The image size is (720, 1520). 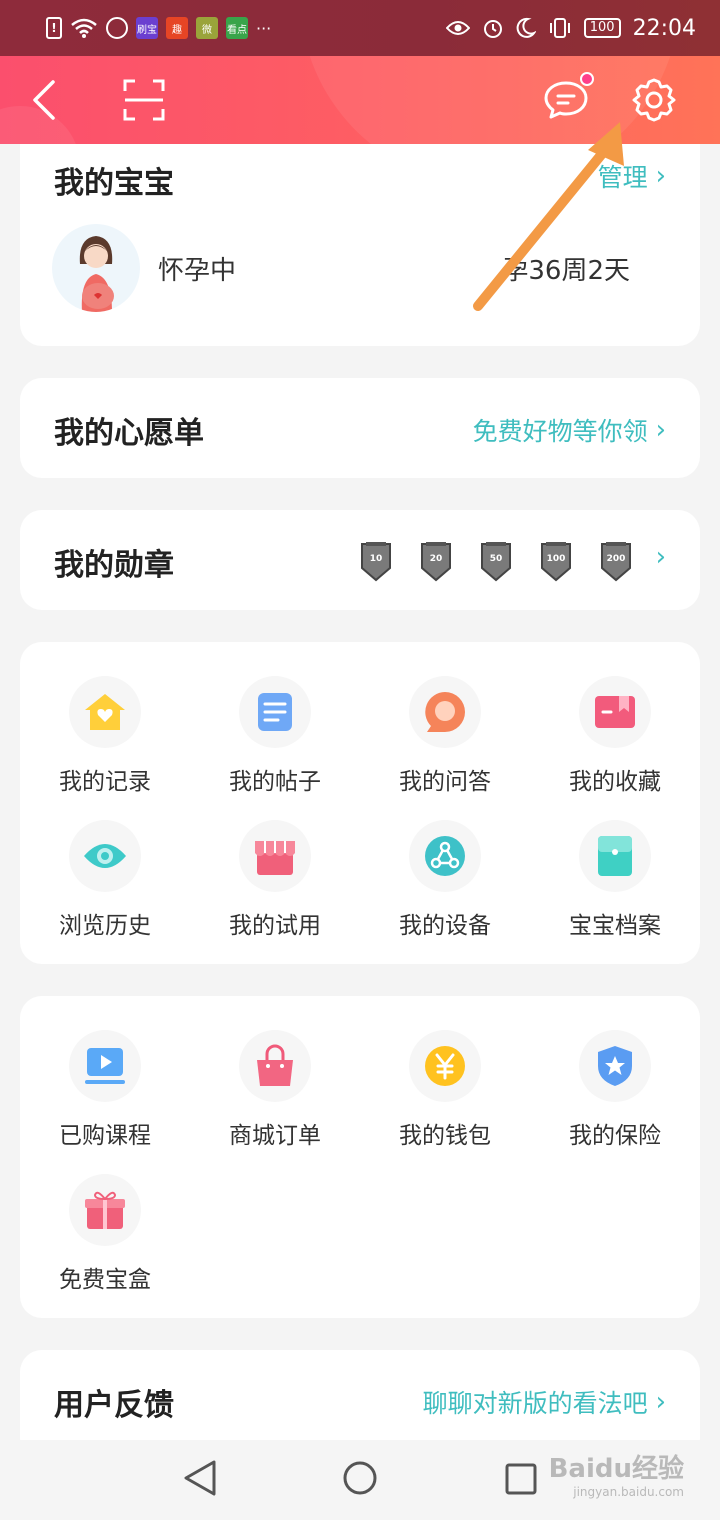 What do you see at coordinates (275, 782) in the screenshot?
I see `feature-label: 我的帖子` at bounding box center [275, 782].